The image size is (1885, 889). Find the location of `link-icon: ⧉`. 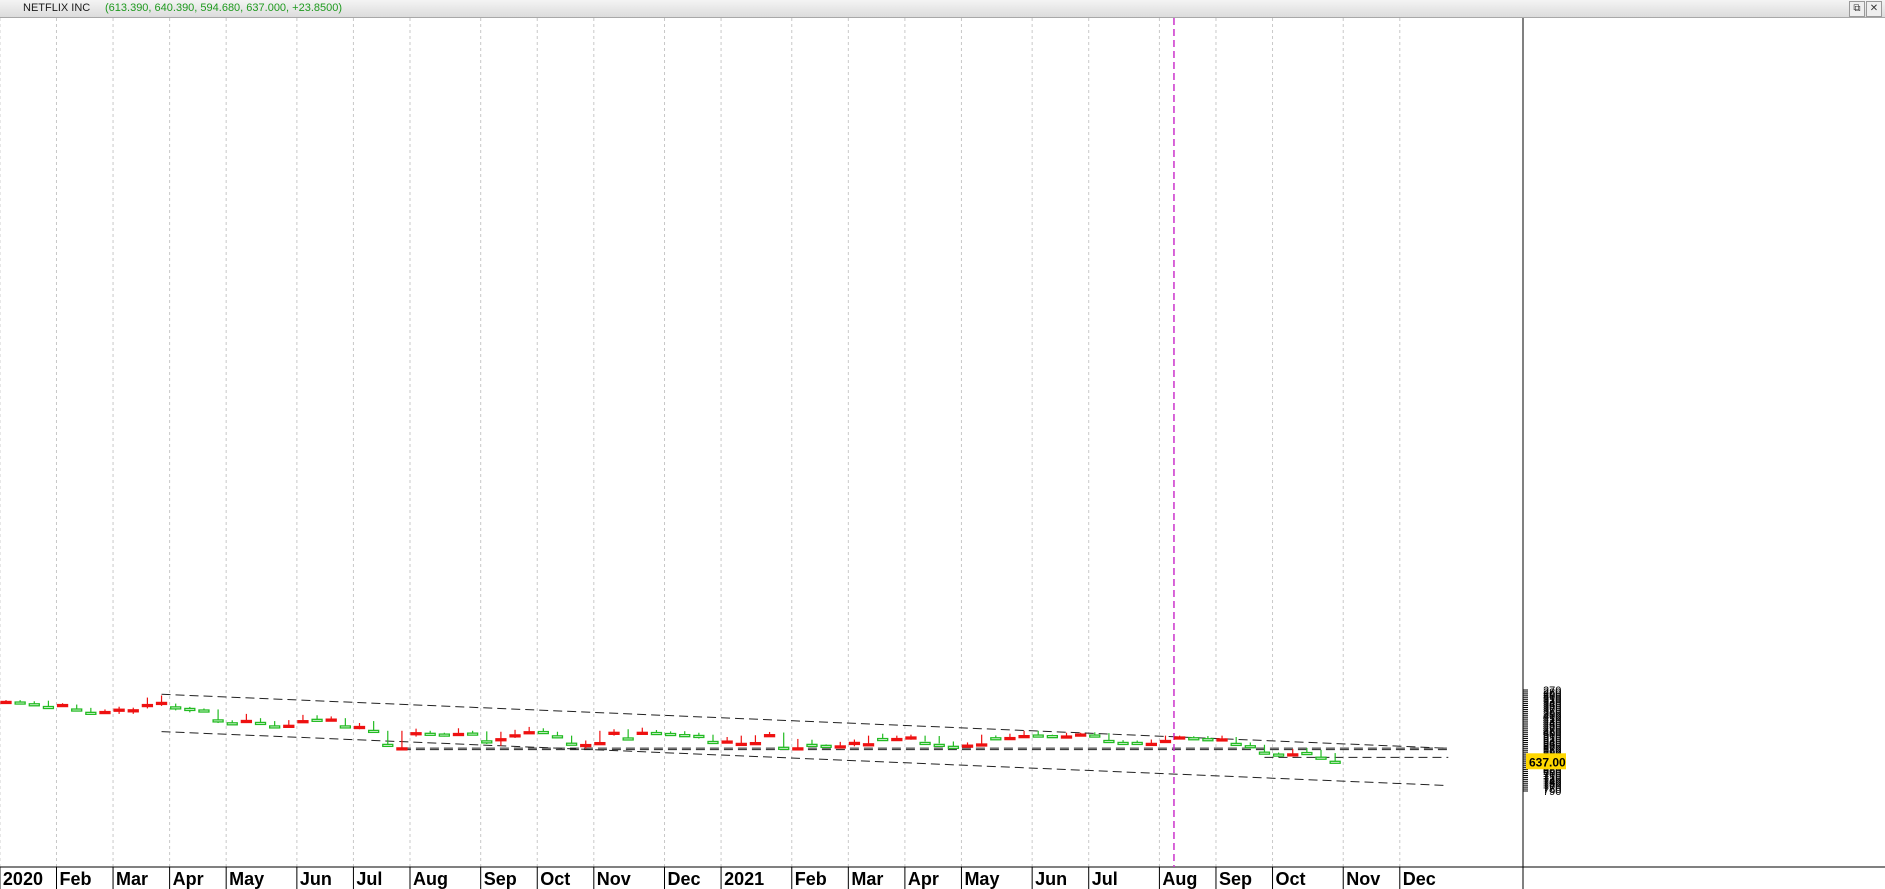

link-icon: ⧉ is located at coordinates (1857, 9).